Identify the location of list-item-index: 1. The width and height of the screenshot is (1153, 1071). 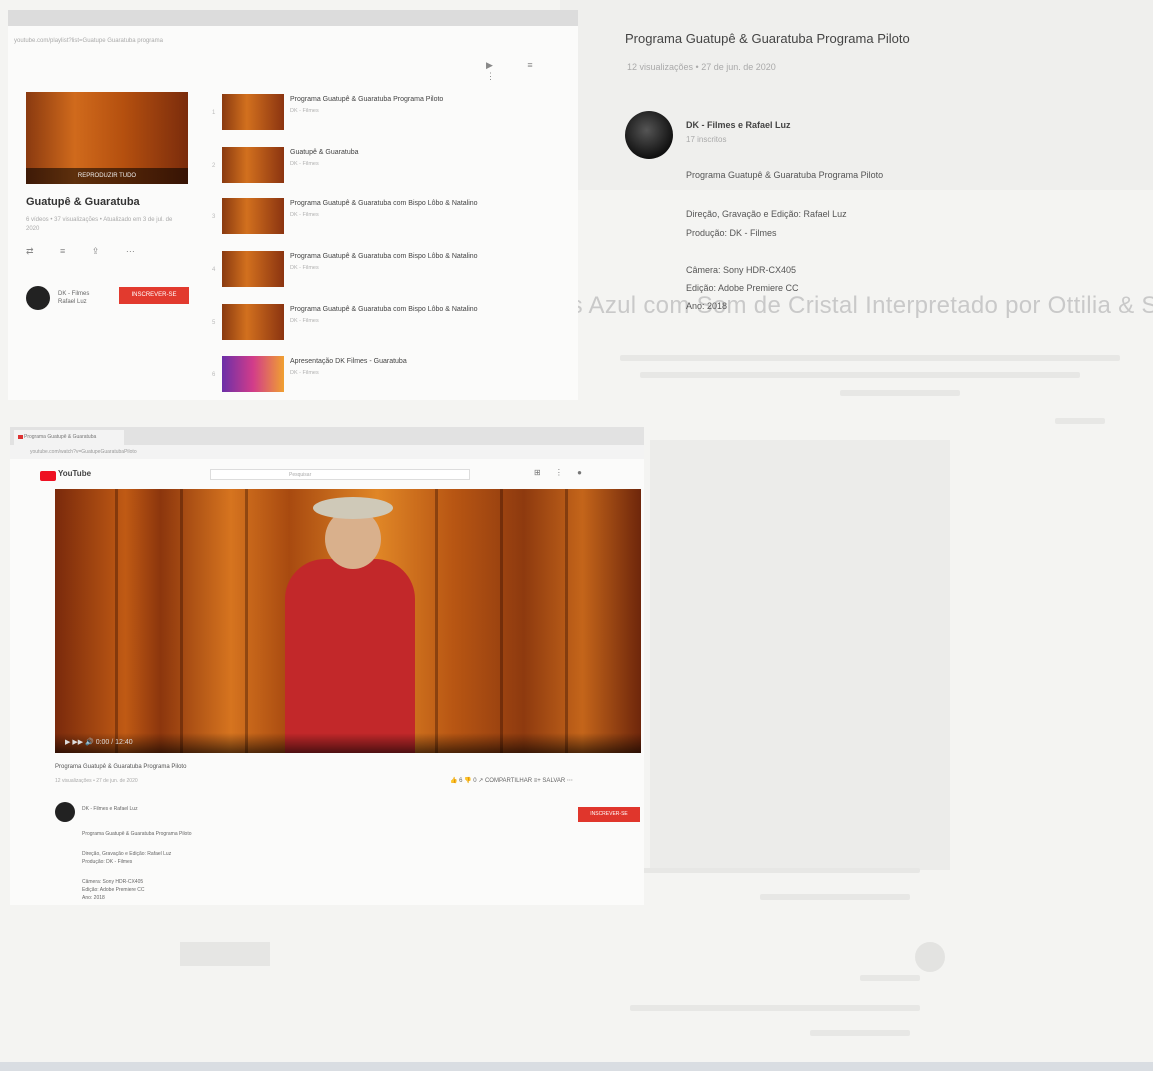
(214, 113).